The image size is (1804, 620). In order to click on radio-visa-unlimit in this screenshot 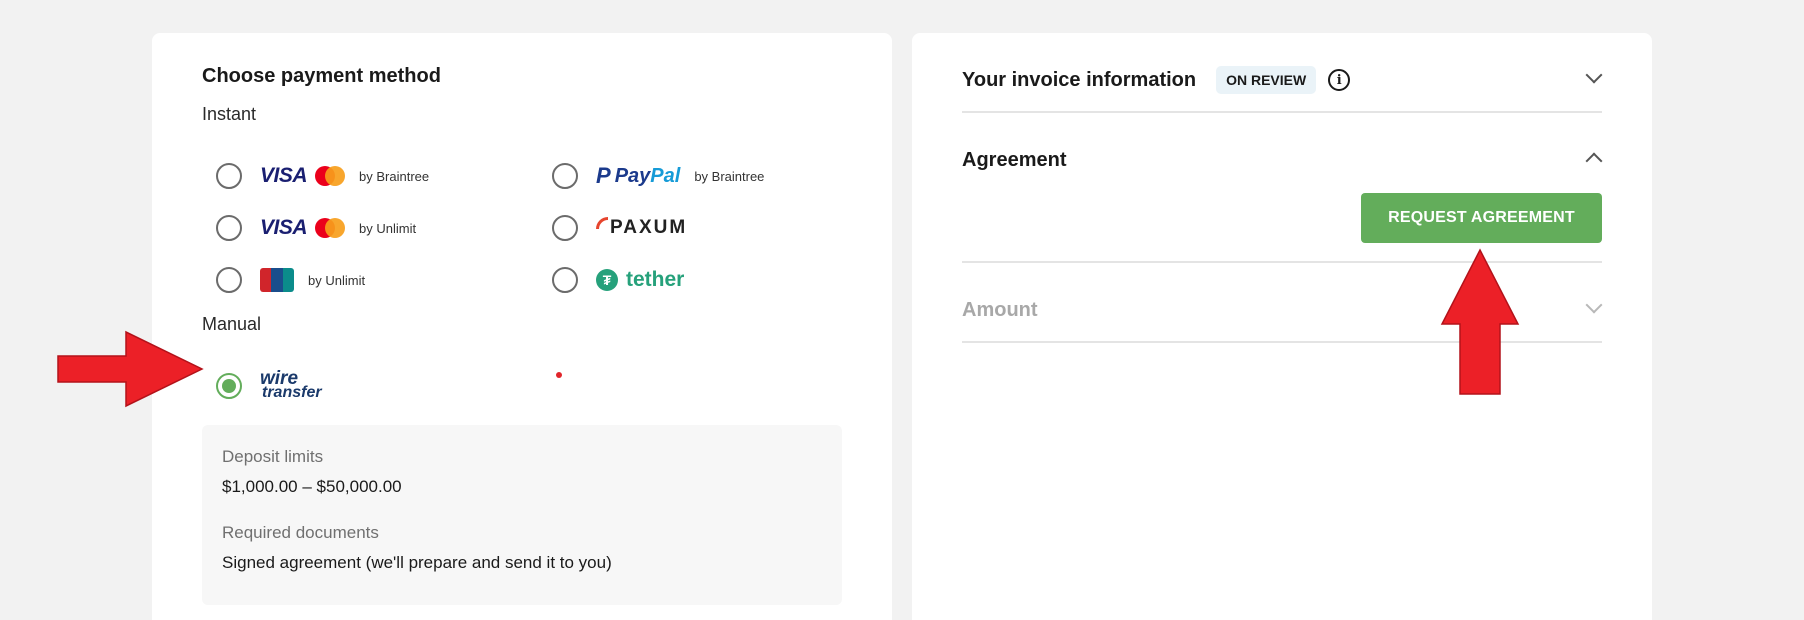, I will do `click(229, 228)`.